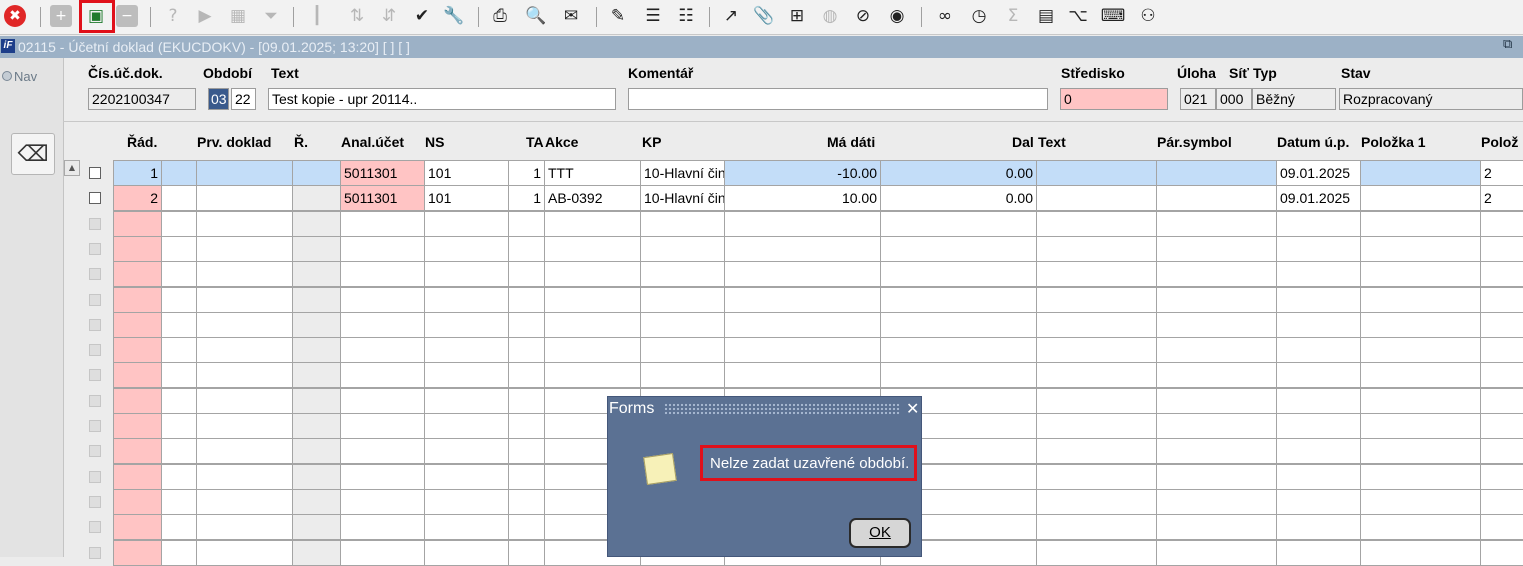 This screenshot has width=1523, height=566. Describe the element at coordinates (592, 173) in the screenshot. I see `cell-akce: TTT` at that location.